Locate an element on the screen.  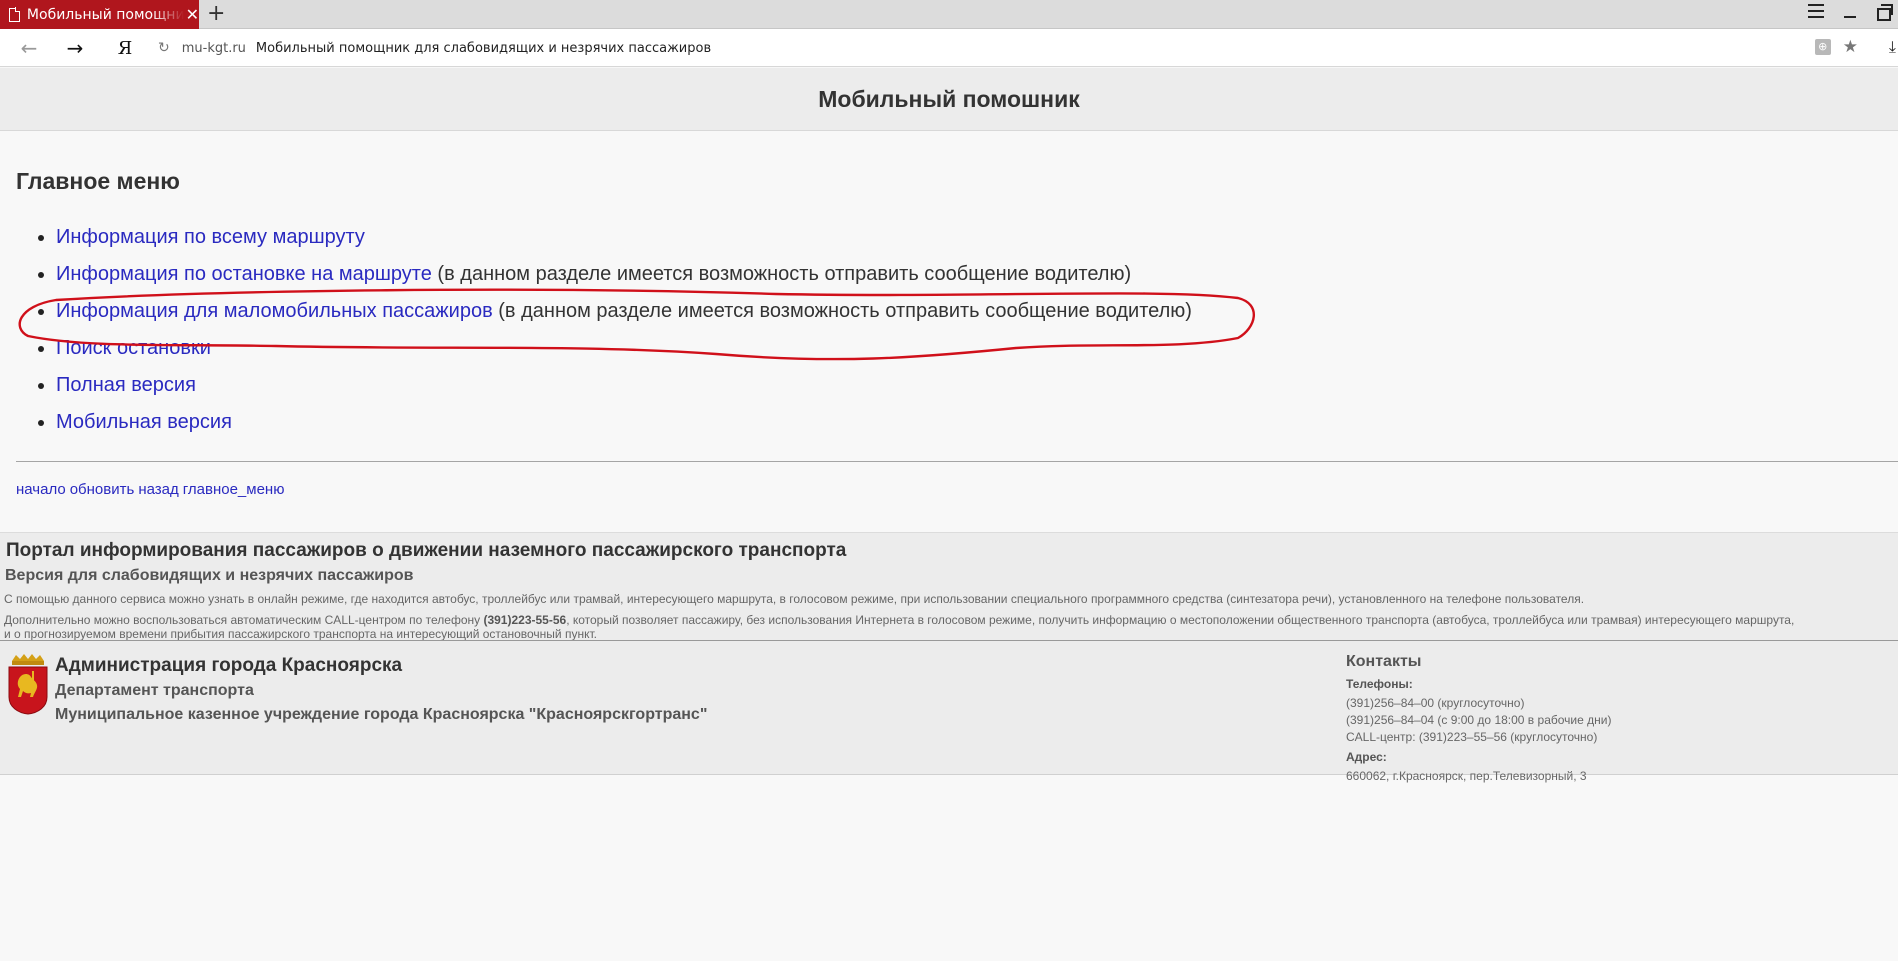
menu-link-stop-on-route: Информация по остановке на маршруте is located at coordinates (244, 274).